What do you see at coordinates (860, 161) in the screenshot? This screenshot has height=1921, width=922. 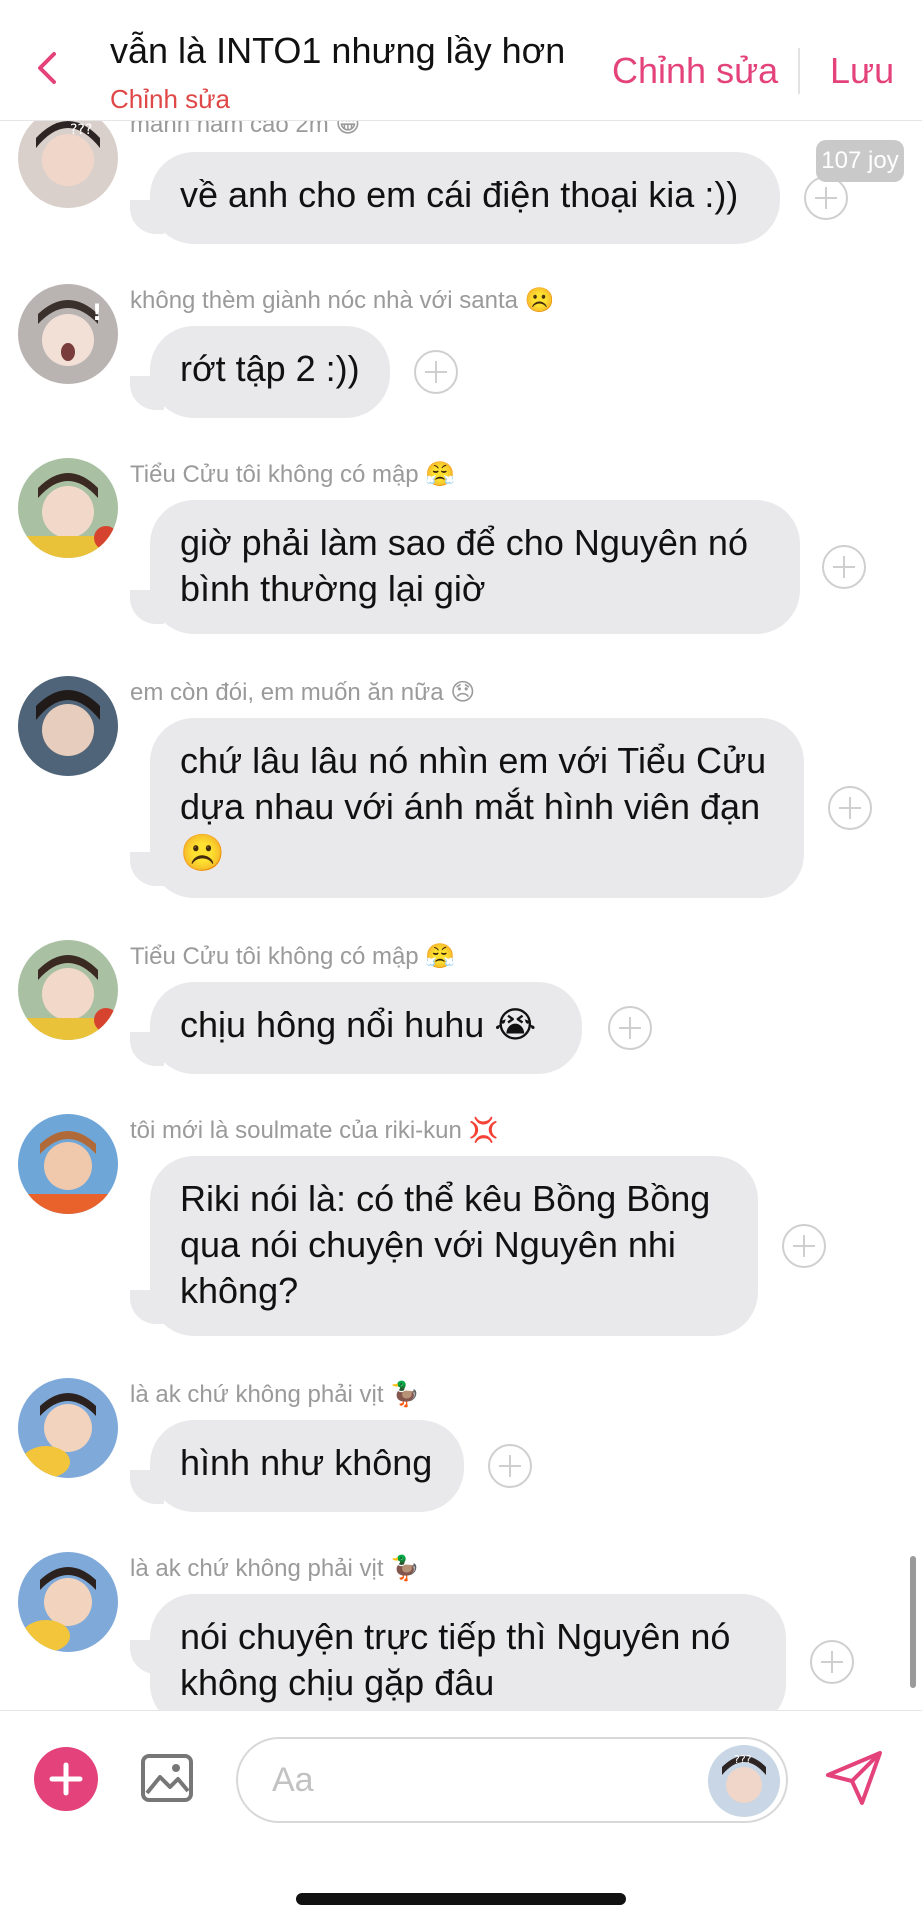 I see `joy-badge: 107 joy` at bounding box center [860, 161].